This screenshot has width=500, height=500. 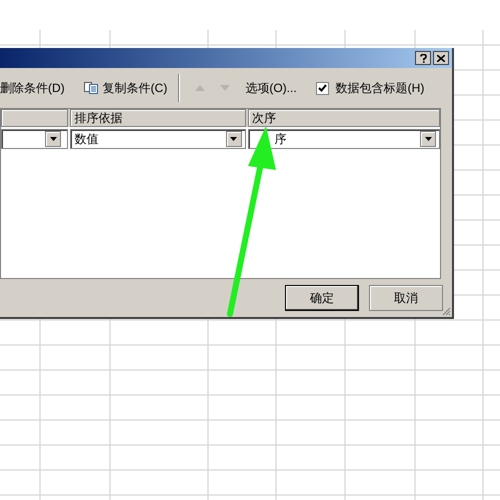 I want to click on close-icon, so click(x=441, y=58).